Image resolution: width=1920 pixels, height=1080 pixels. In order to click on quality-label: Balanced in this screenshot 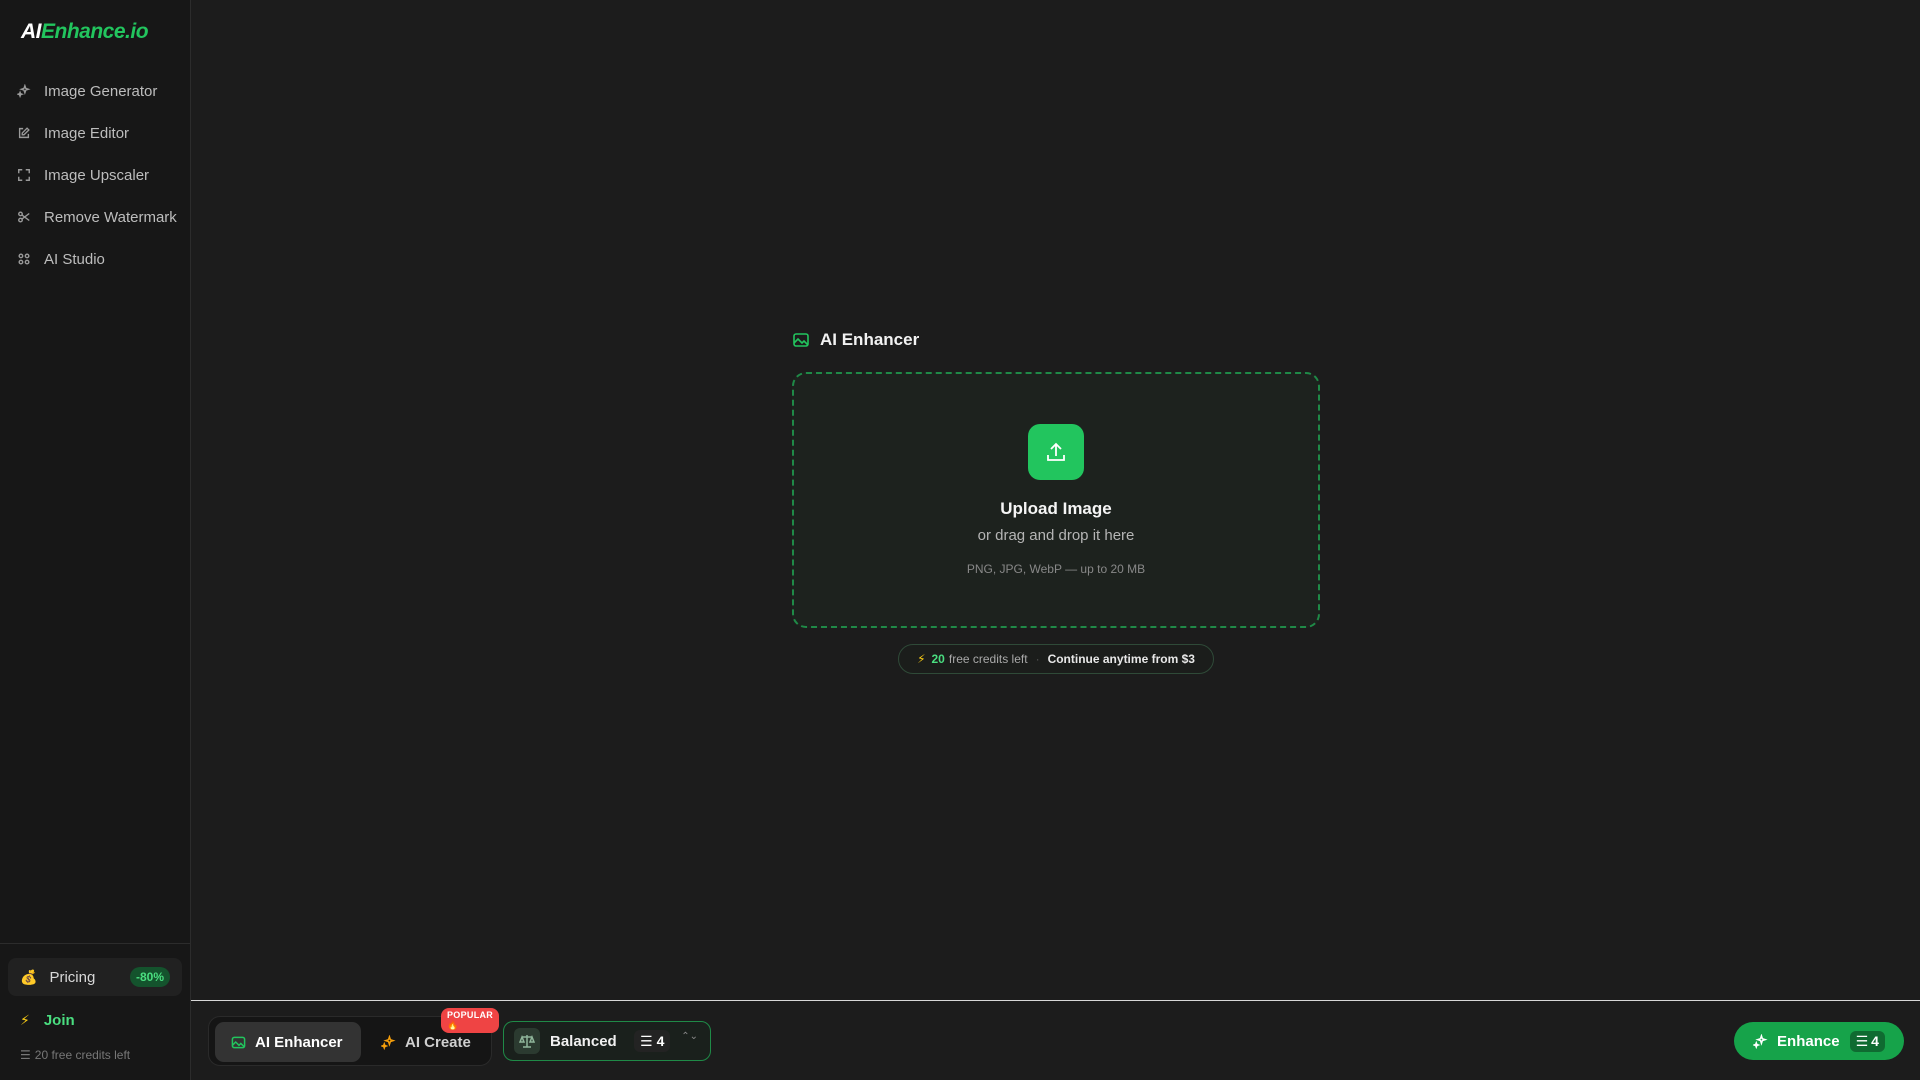, I will do `click(583, 1041)`.